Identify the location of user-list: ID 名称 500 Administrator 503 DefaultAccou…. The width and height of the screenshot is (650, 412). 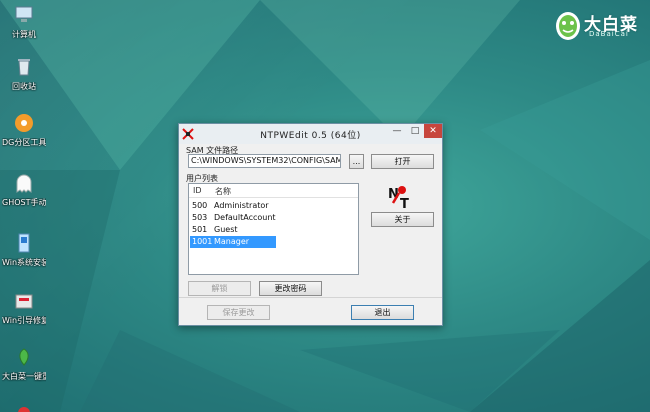
(273, 229).